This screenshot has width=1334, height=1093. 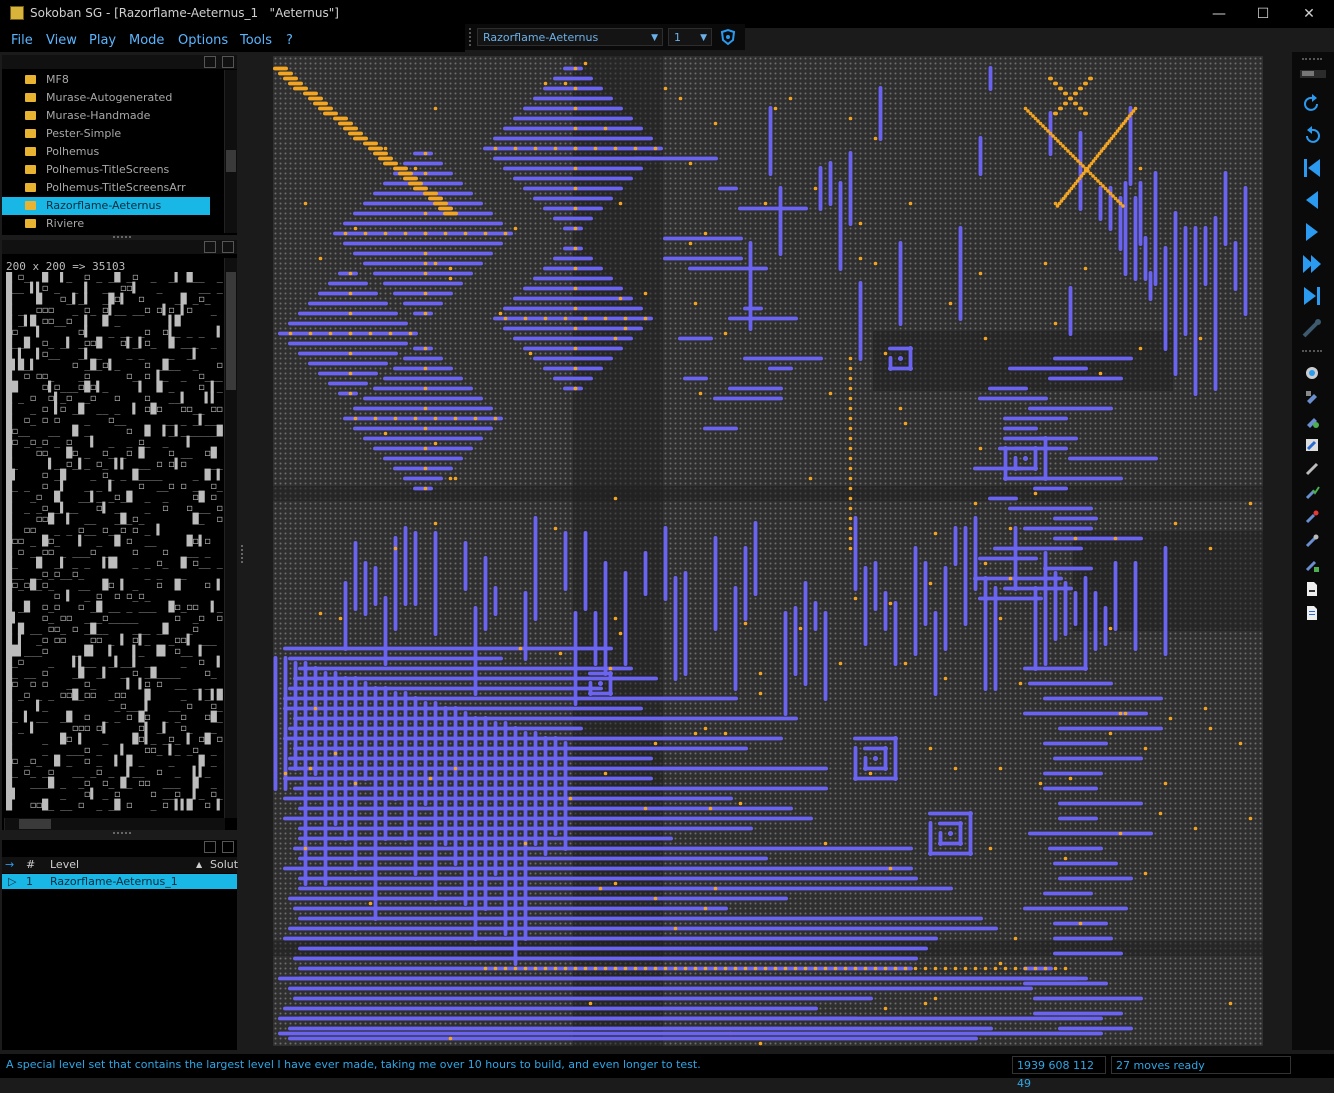 What do you see at coordinates (230, 151) in the screenshot?
I see `collections-scrollbar` at bounding box center [230, 151].